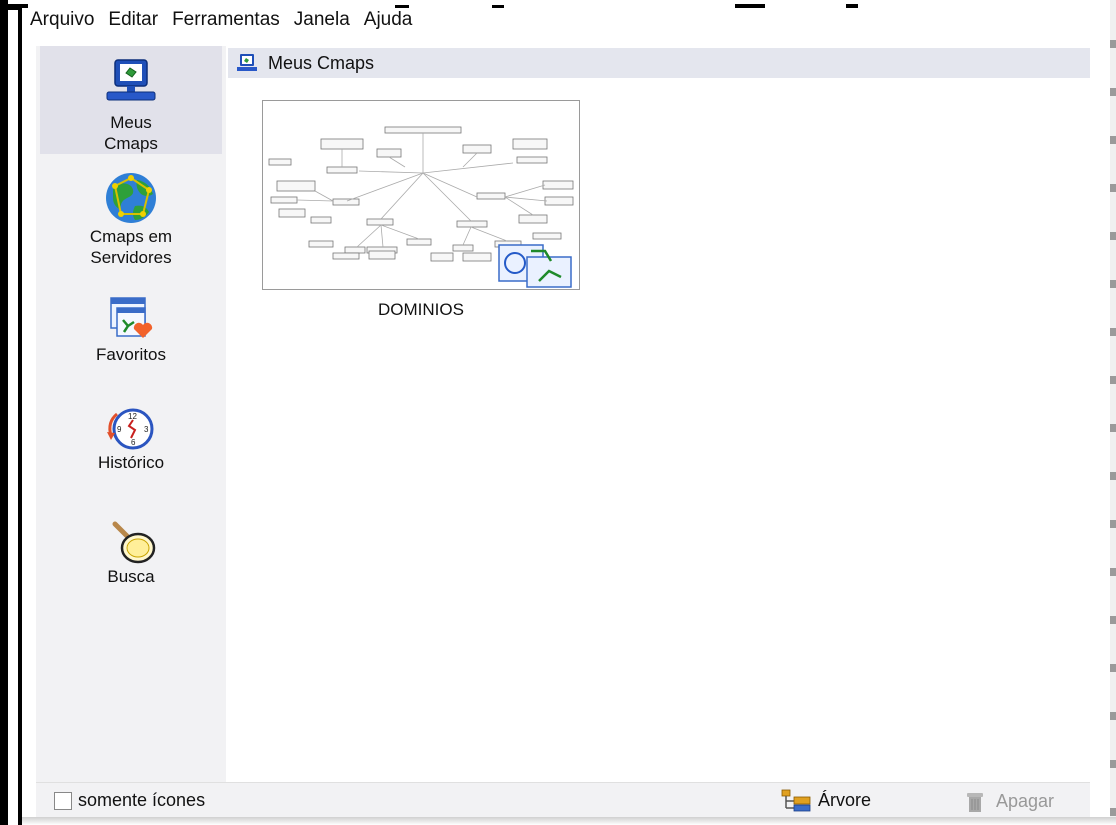 This screenshot has height=825, width=1116. I want to click on sidebar-item-historico: 12 9 3 6 Histórico, so click(131, 446).